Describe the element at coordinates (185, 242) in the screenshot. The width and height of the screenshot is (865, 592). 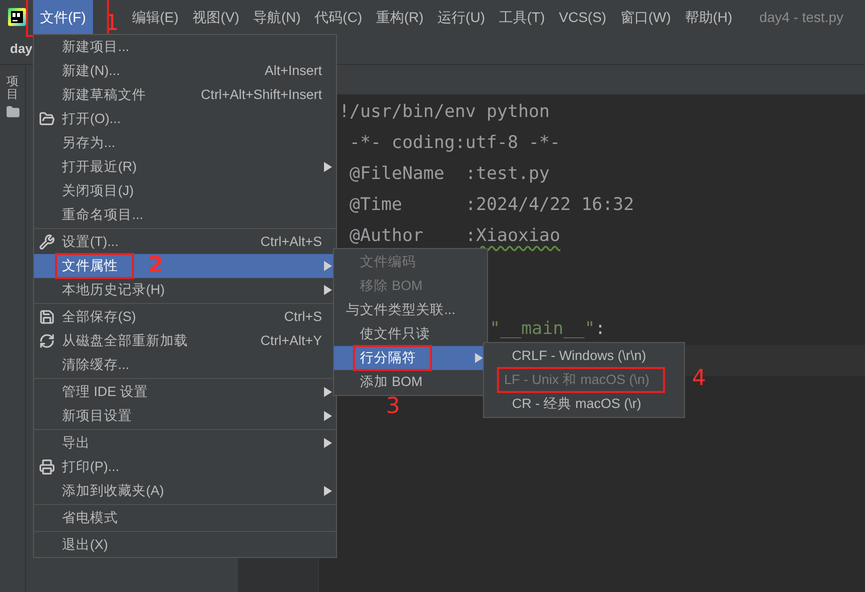
I see `menu-item: 设置(T)... Ctrl+Alt+S` at that location.